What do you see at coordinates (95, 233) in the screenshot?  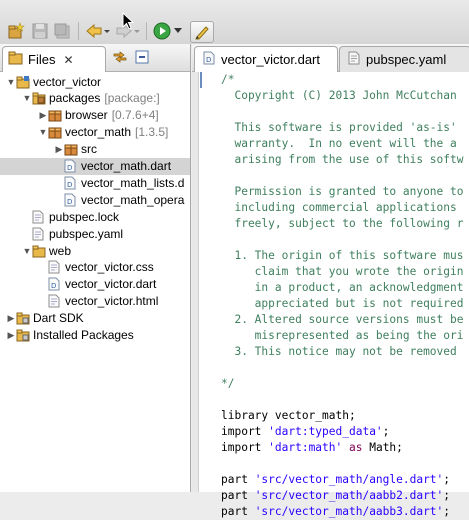 I see `tree-item: pubspec.yaml` at bounding box center [95, 233].